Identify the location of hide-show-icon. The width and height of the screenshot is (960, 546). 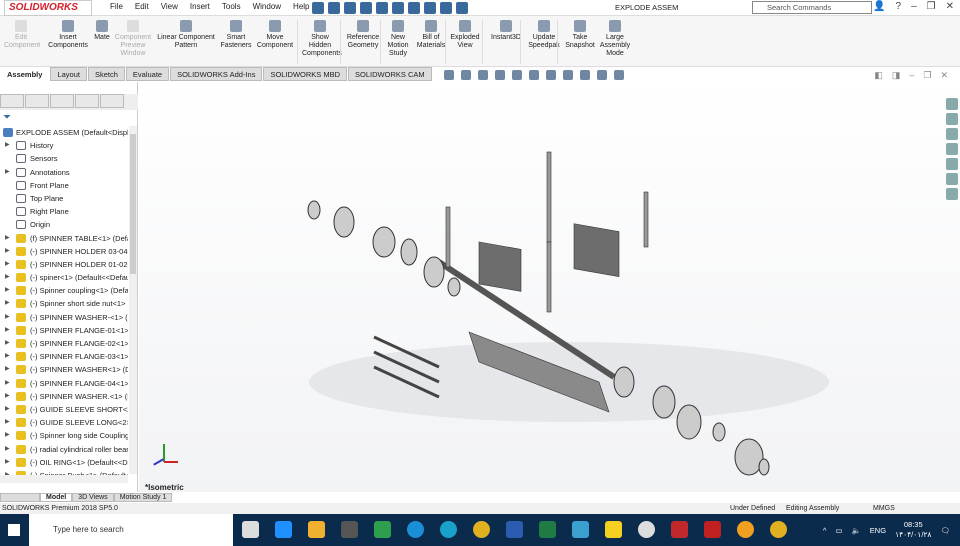
(568, 75).